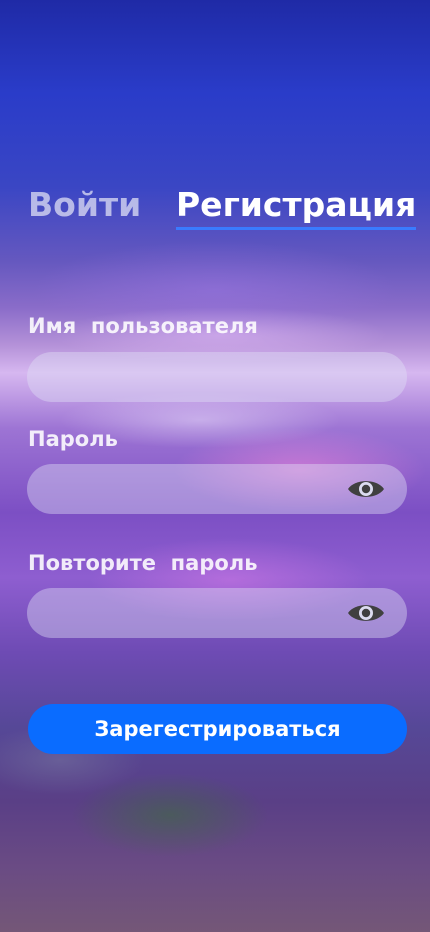  I want to click on username-field-container, so click(217, 377).